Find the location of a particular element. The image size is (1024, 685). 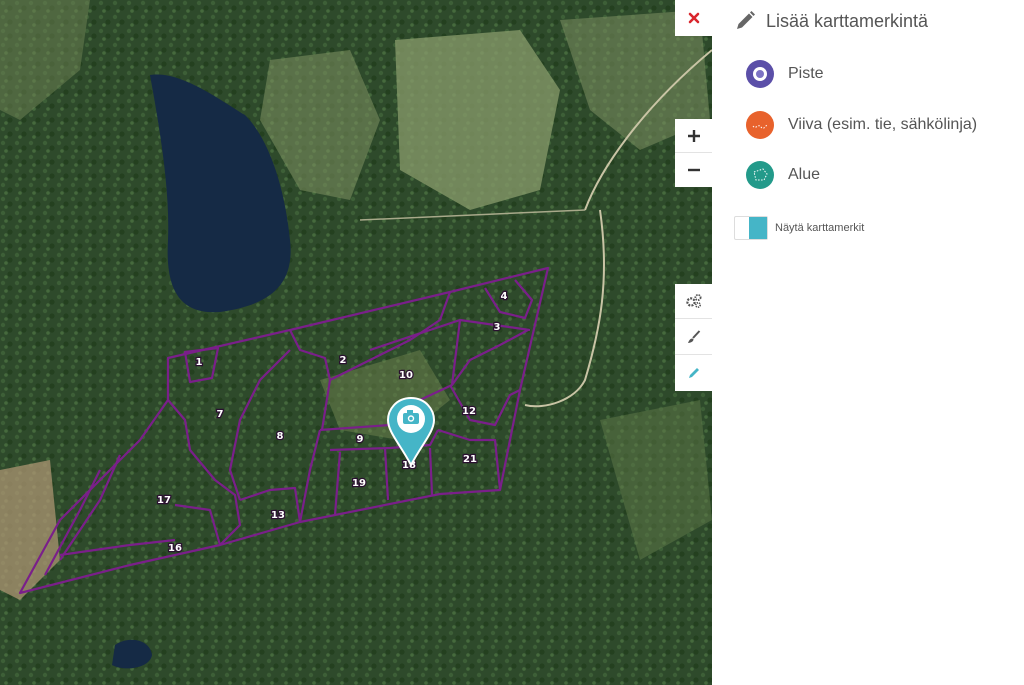

zoom-in-button is located at coordinates (693, 136).